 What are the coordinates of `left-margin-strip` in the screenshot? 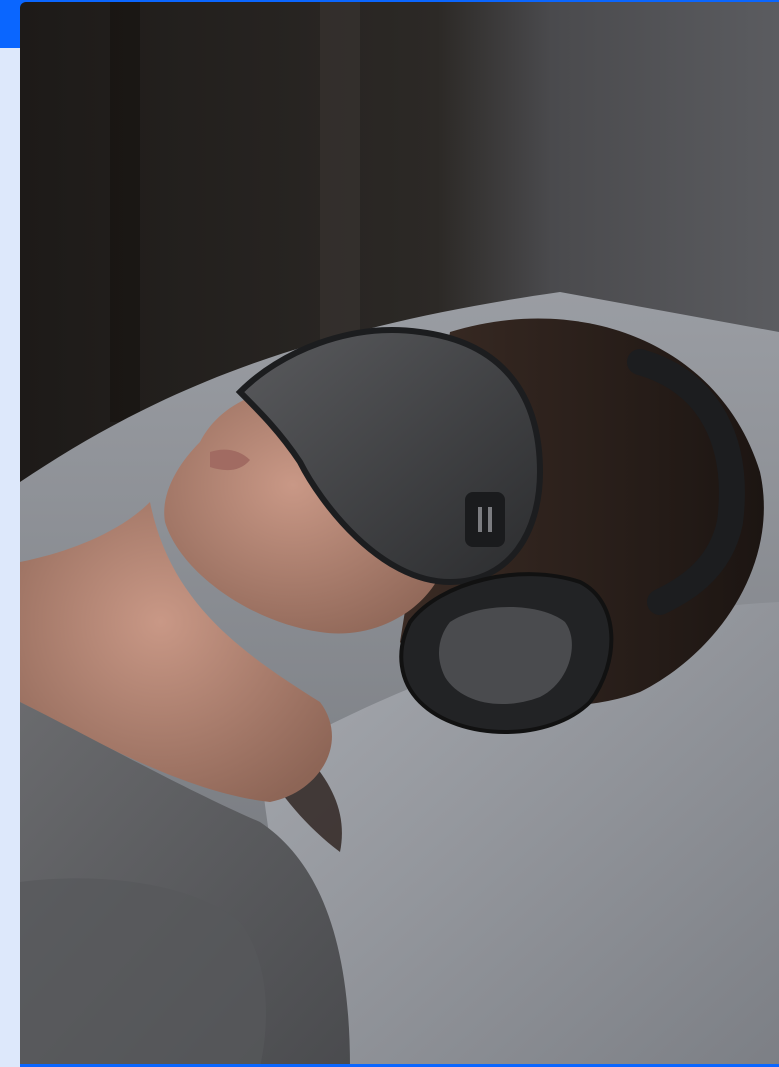 It's located at (10, 533).